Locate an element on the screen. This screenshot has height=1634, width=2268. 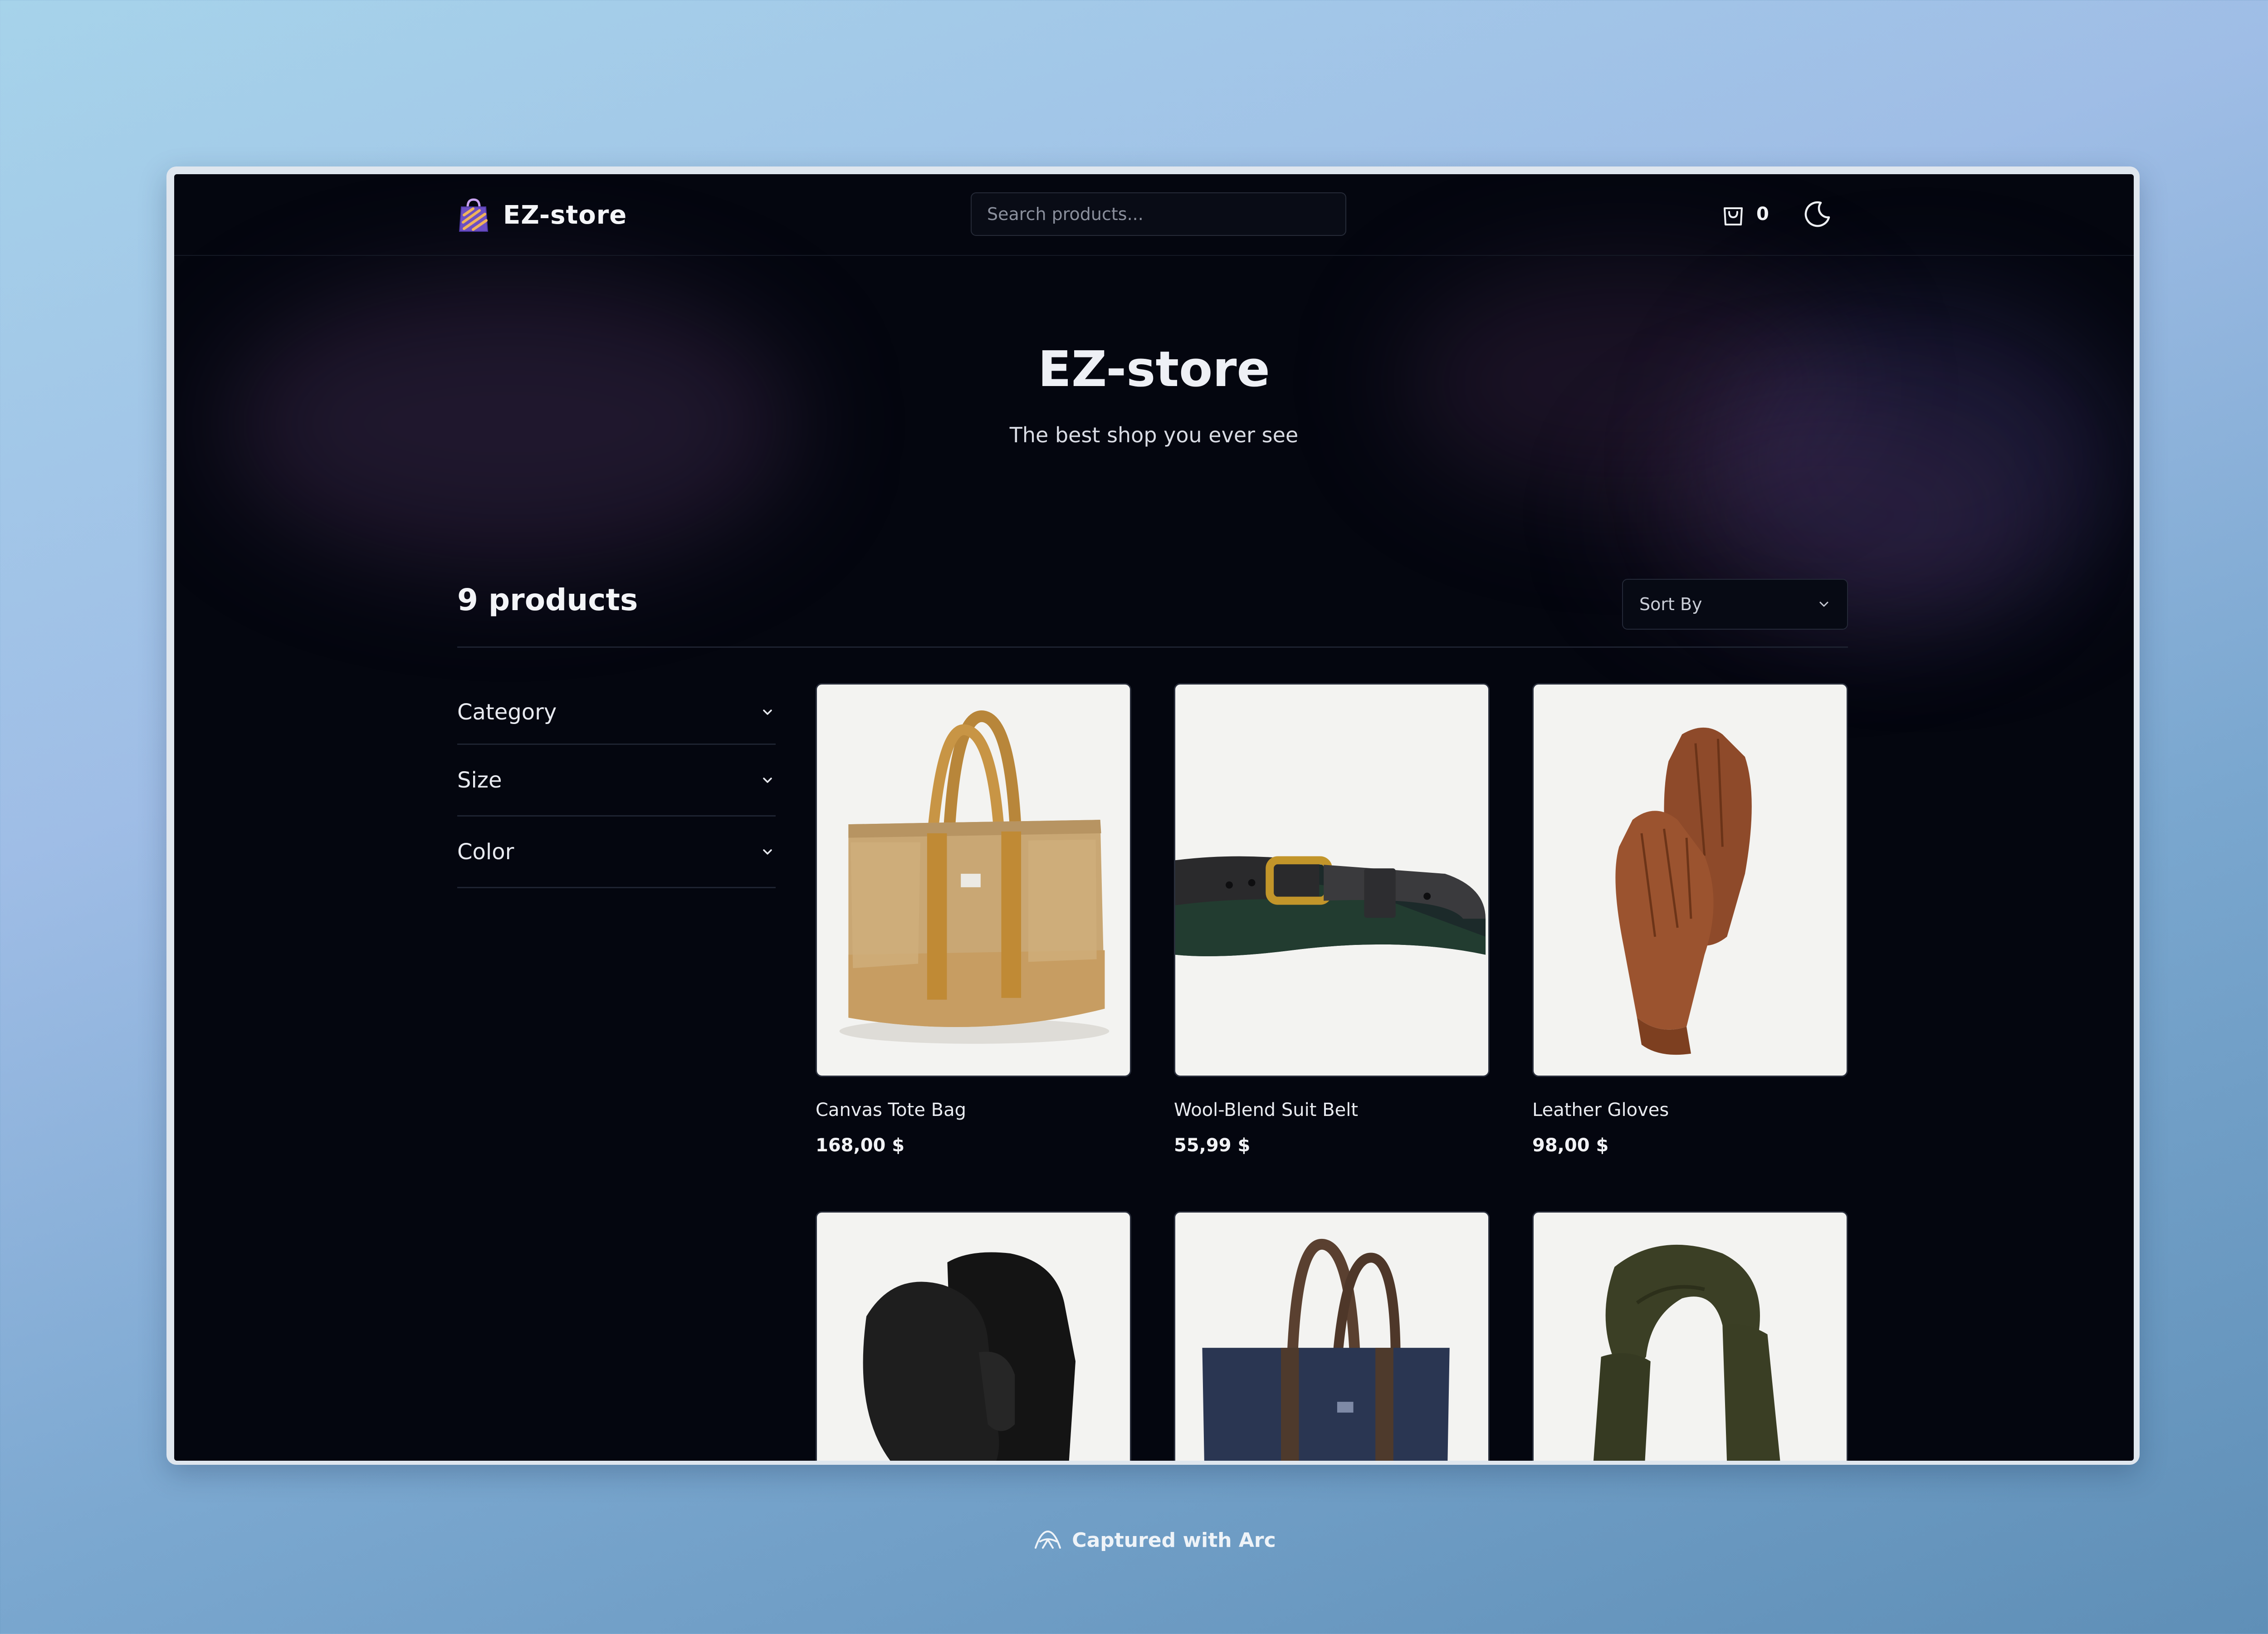
filter-label: Size is located at coordinates (480, 780).